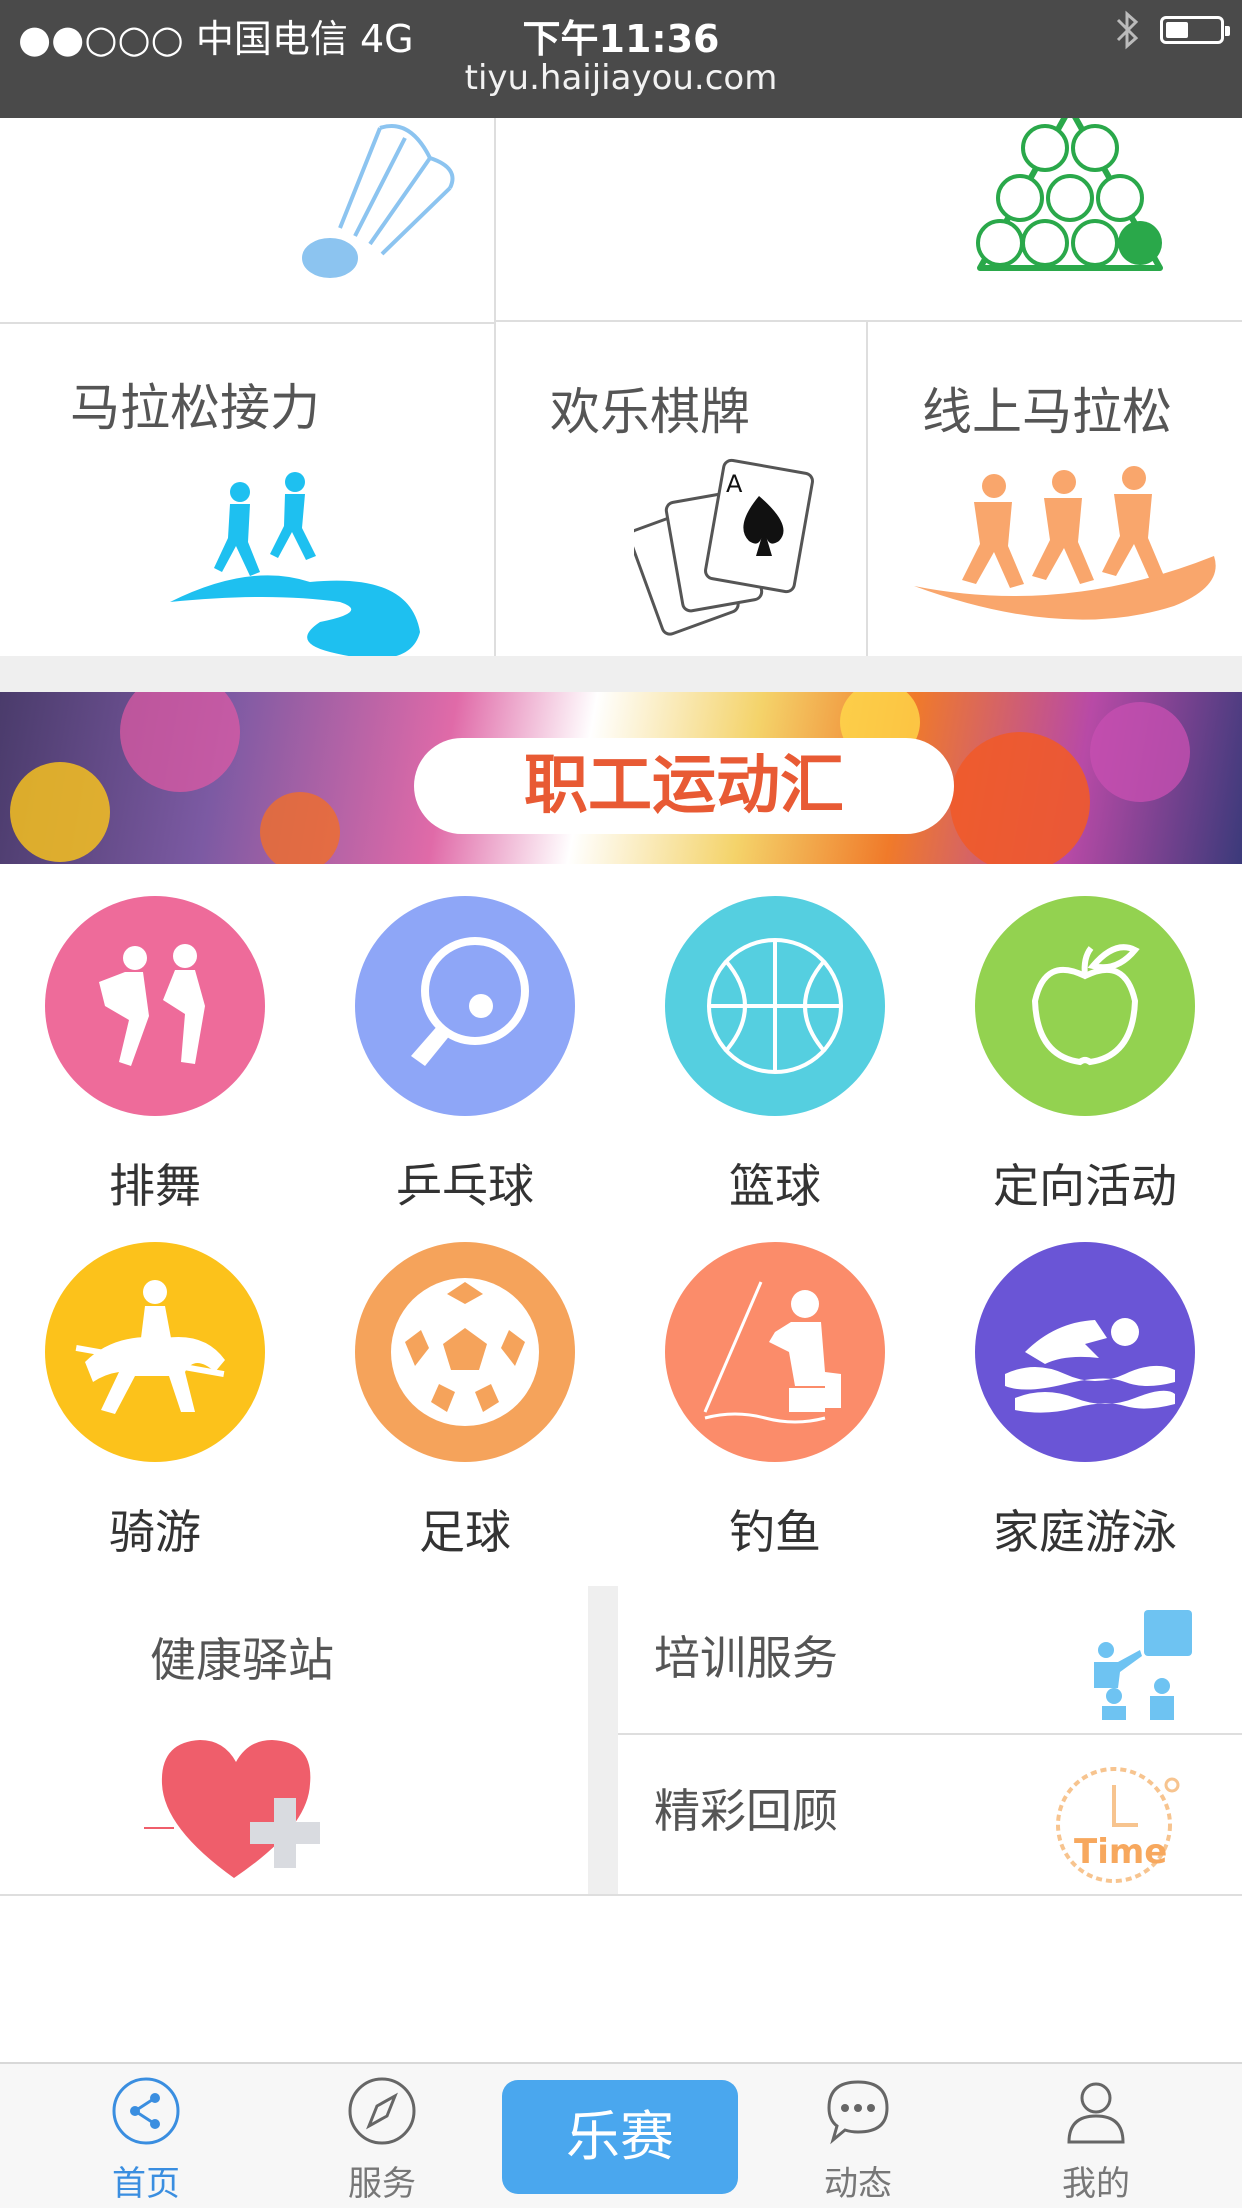 The width and height of the screenshot is (1242, 2208). What do you see at coordinates (1096, 2184) in the screenshot?
I see `tab-mine-label: 我的` at bounding box center [1096, 2184].